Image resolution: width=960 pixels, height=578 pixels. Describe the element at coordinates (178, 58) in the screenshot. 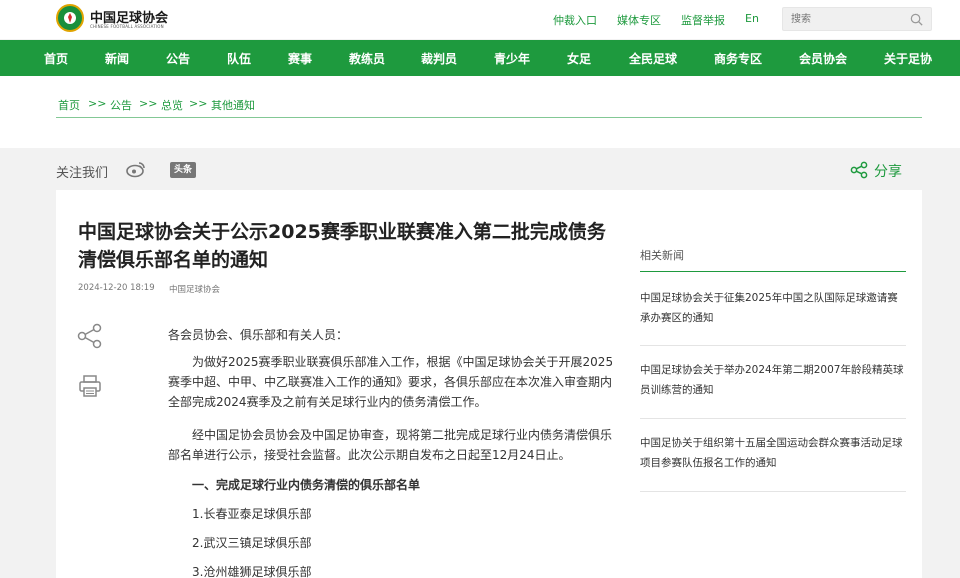

I see `nav-notices: 公告` at that location.